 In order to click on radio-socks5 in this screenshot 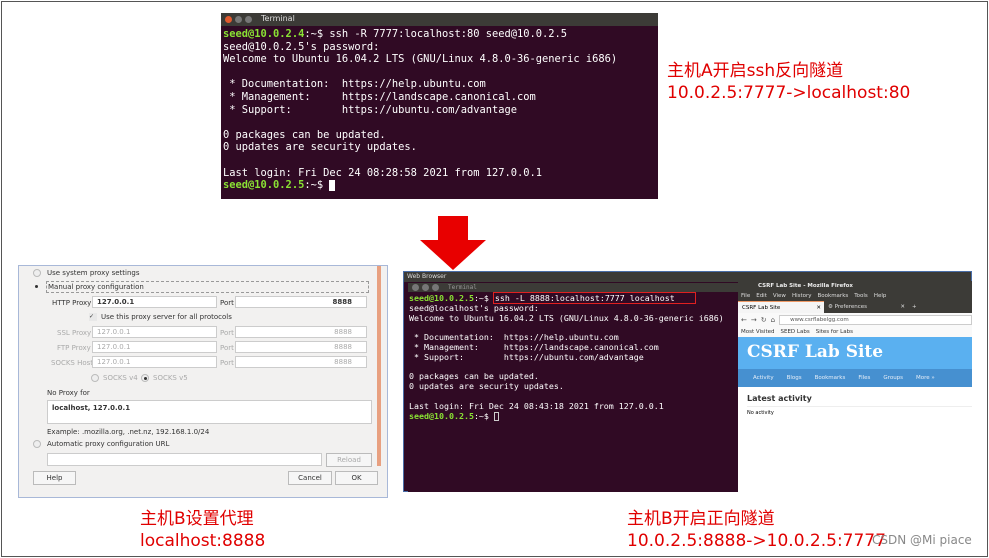, I will do `click(145, 378)`.